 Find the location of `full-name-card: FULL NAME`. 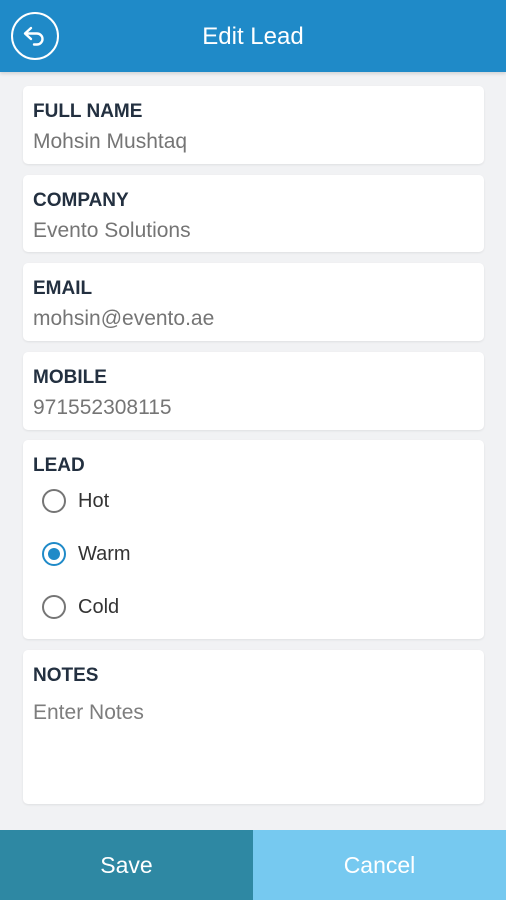

full-name-card: FULL NAME is located at coordinates (253, 125).